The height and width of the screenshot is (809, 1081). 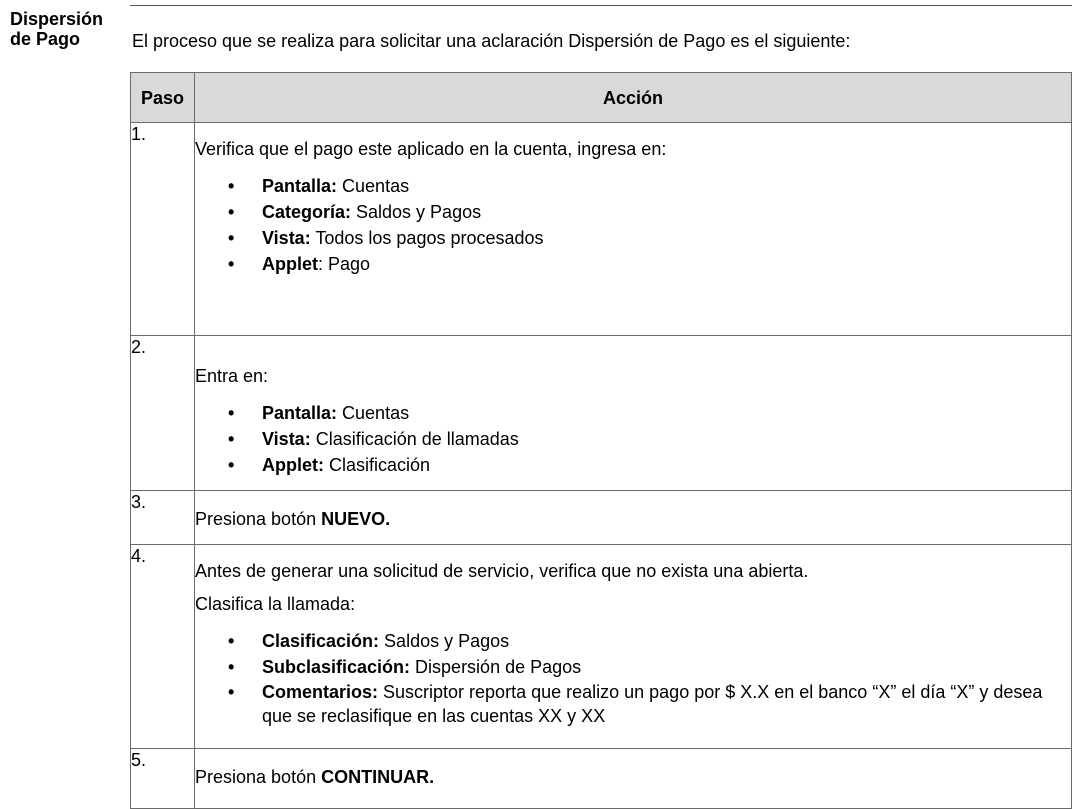 What do you see at coordinates (633, 465) in the screenshot?
I see `list-item: Applet: Clasificación` at bounding box center [633, 465].